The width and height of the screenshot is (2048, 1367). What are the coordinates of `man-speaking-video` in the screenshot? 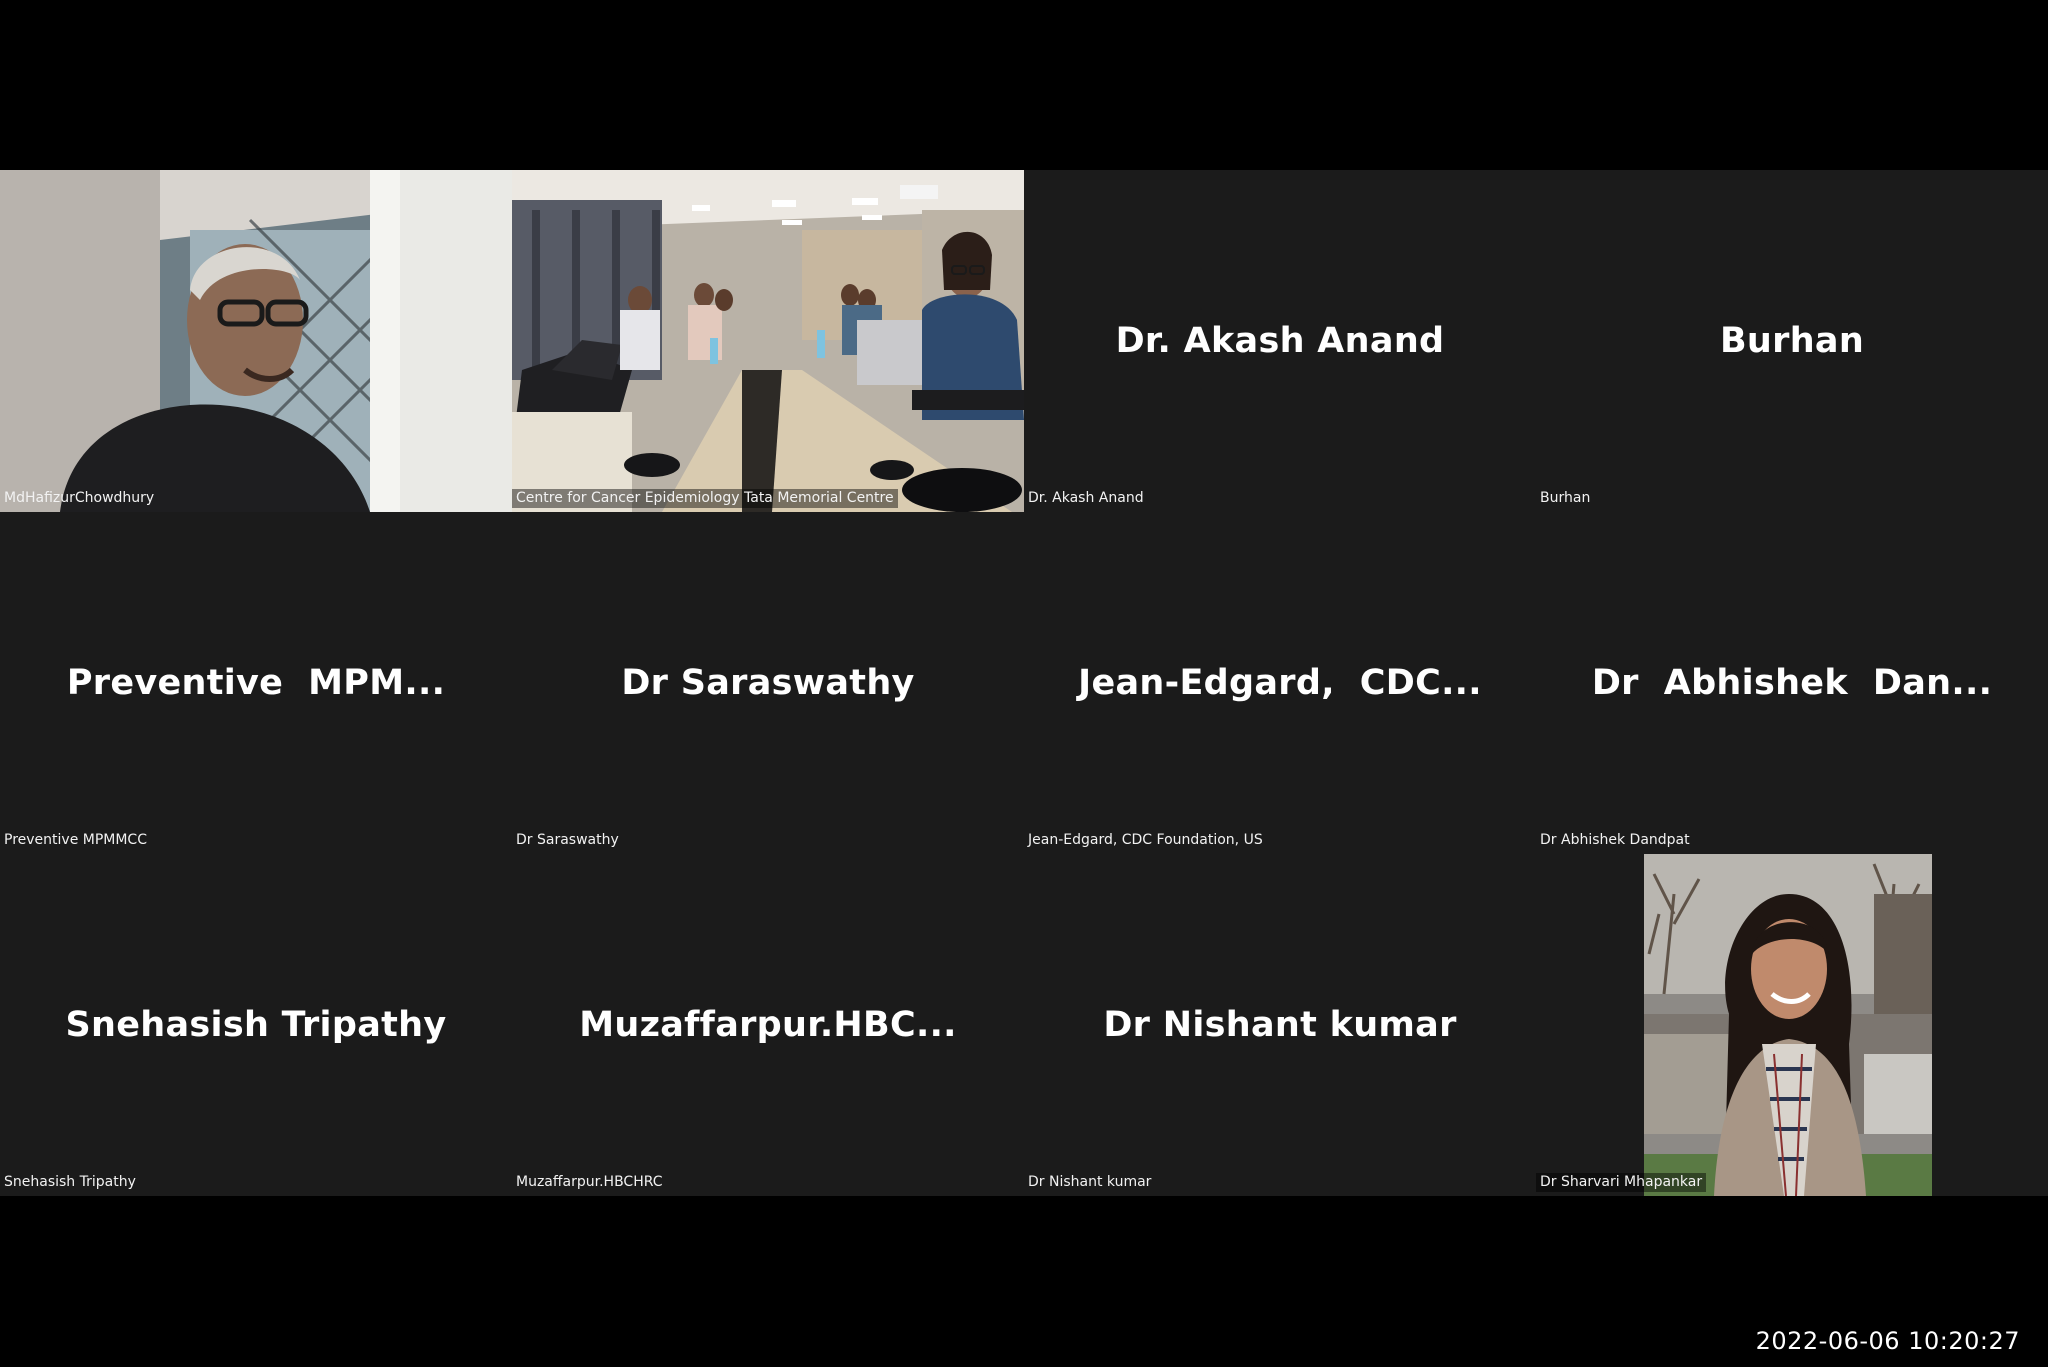 It's located at (256, 341).